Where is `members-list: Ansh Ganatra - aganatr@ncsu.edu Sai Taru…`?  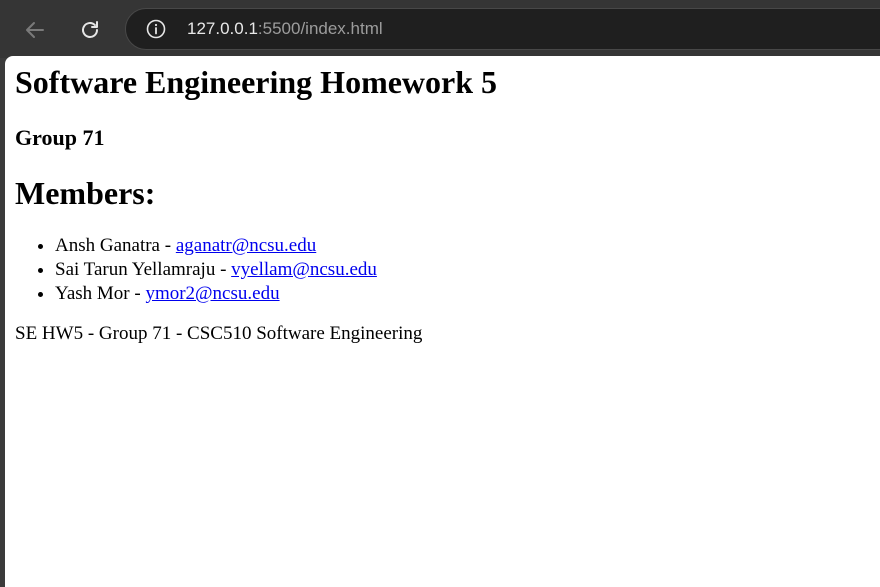 members-list: Ansh Ganatra - aganatr@ncsu.edu Sai Taru… is located at coordinates (196, 270).